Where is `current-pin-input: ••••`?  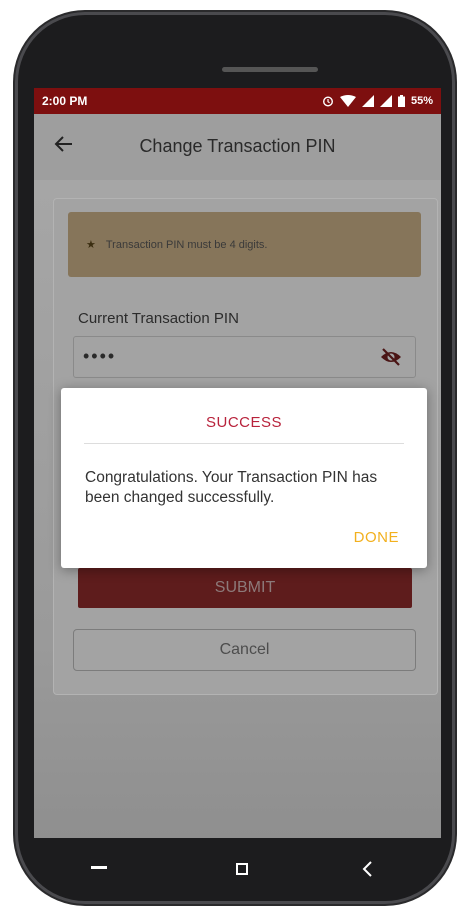
current-pin-input: •••• is located at coordinates (244, 357).